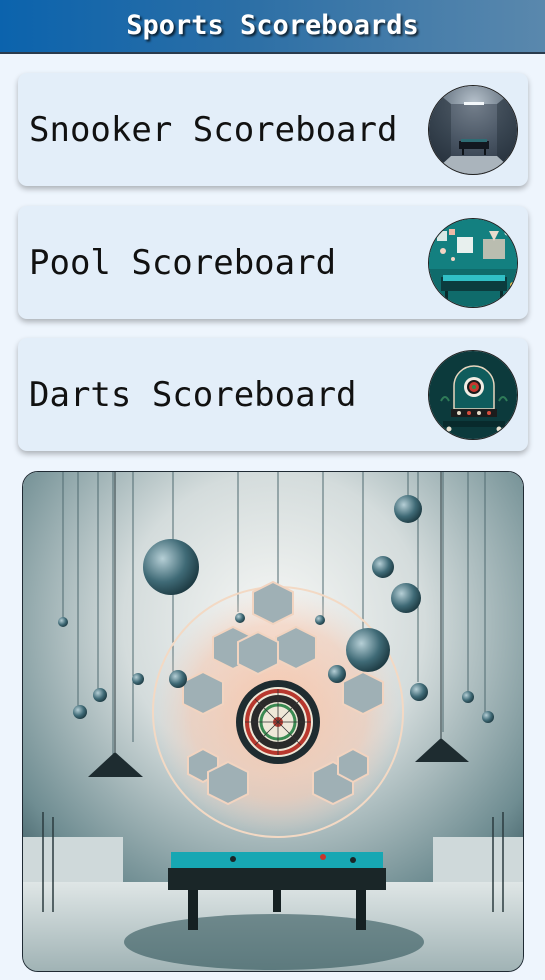  Describe the element at coordinates (473, 263) in the screenshot. I see `pool-room-thumbnail-icon` at that location.